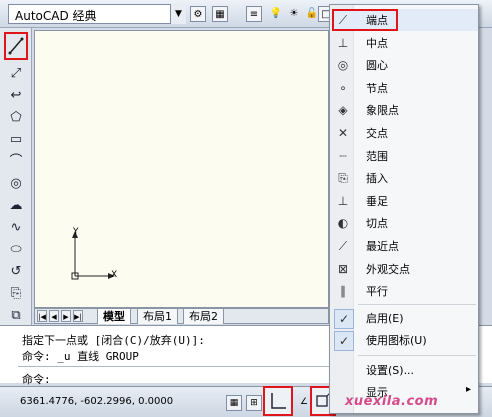  I want to click on menu-item-snap: ◈ 象限点, so click(405, 110).